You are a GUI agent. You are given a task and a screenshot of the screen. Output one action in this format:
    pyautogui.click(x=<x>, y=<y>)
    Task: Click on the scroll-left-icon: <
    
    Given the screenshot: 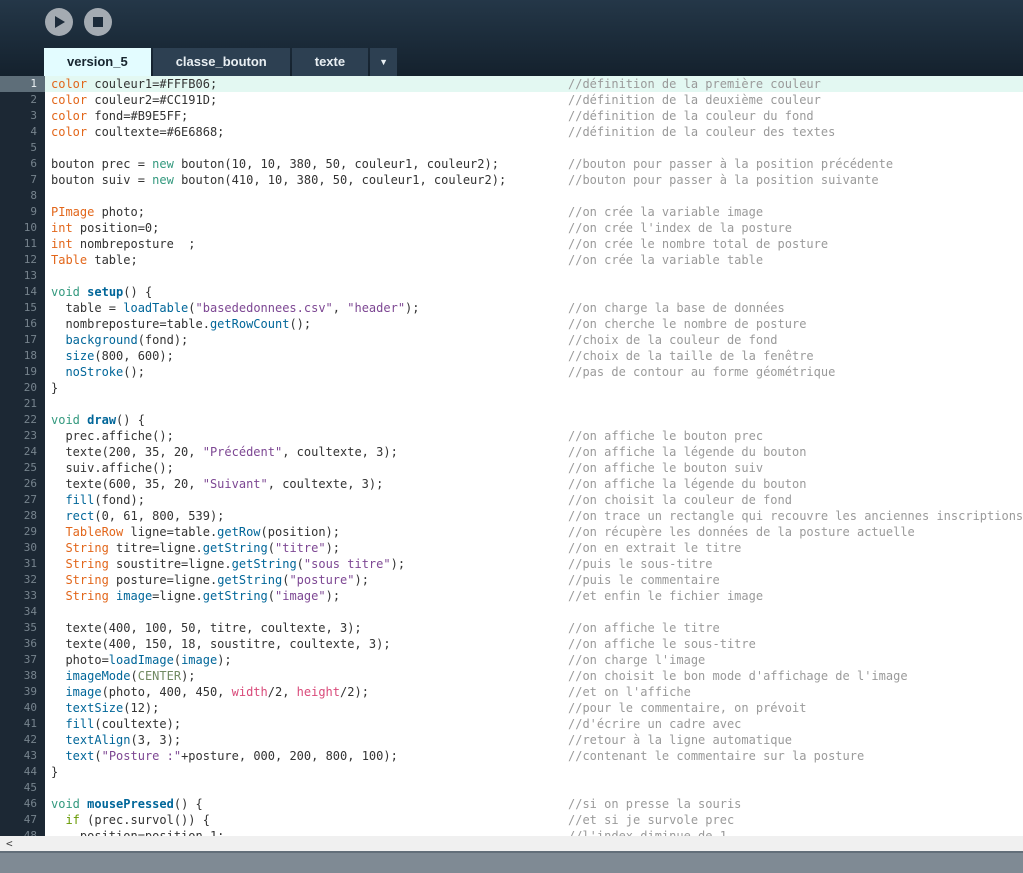 What is the action you would take?
    pyautogui.click(x=9, y=843)
    